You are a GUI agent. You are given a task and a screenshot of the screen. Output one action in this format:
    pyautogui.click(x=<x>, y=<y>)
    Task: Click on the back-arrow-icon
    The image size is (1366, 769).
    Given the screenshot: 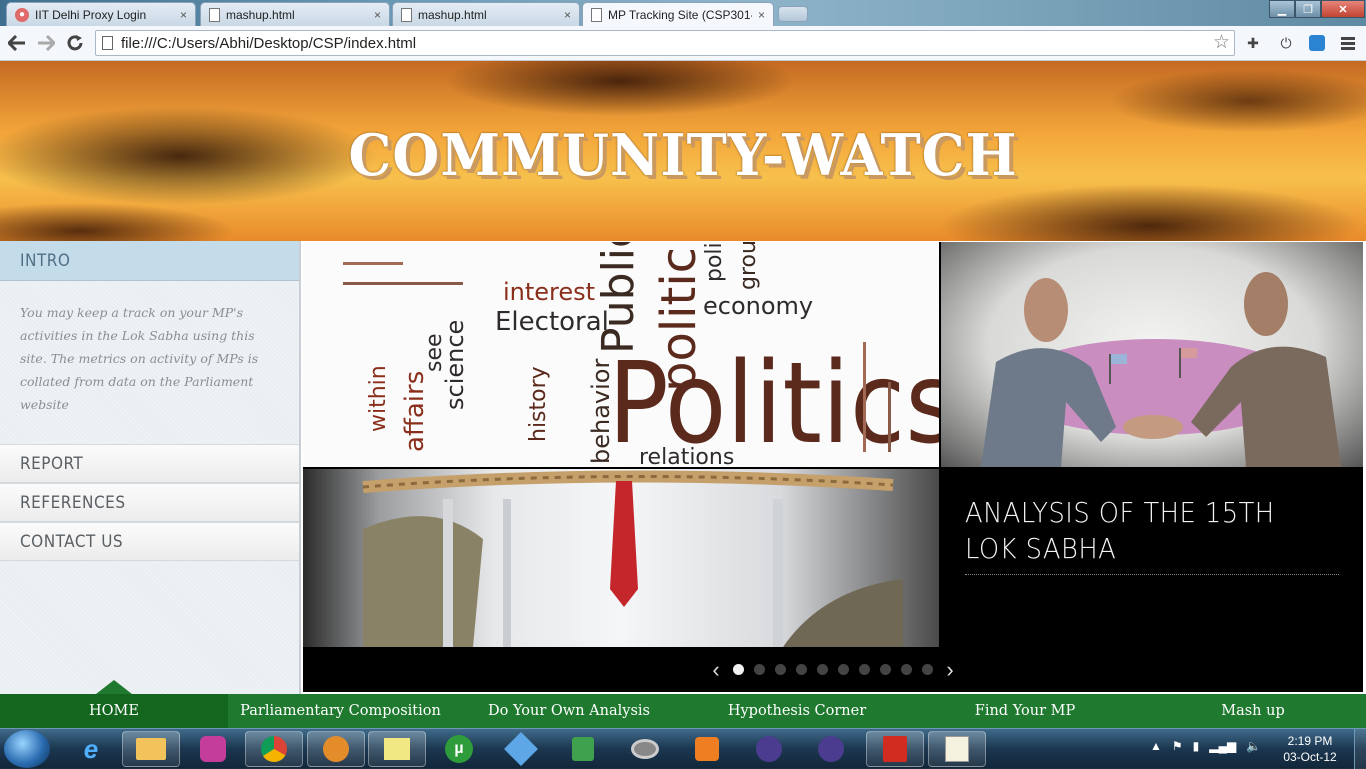 What is the action you would take?
    pyautogui.click(x=16, y=43)
    